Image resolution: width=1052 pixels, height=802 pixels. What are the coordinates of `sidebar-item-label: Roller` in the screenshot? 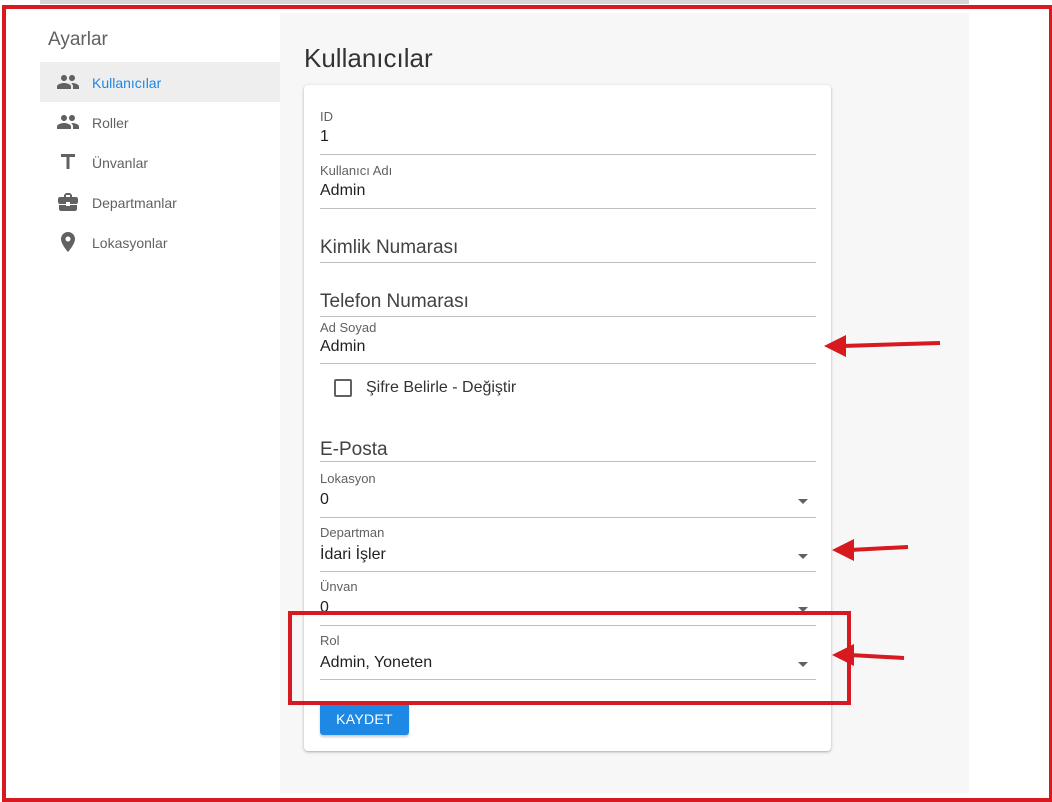 It's located at (110, 123).